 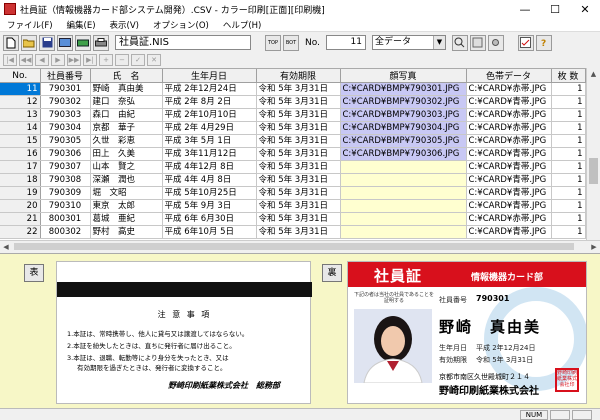 What do you see at coordinates (65, 141) in the screenshot?
I see `cell-emp-no: 790305` at bounding box center [65, 141].